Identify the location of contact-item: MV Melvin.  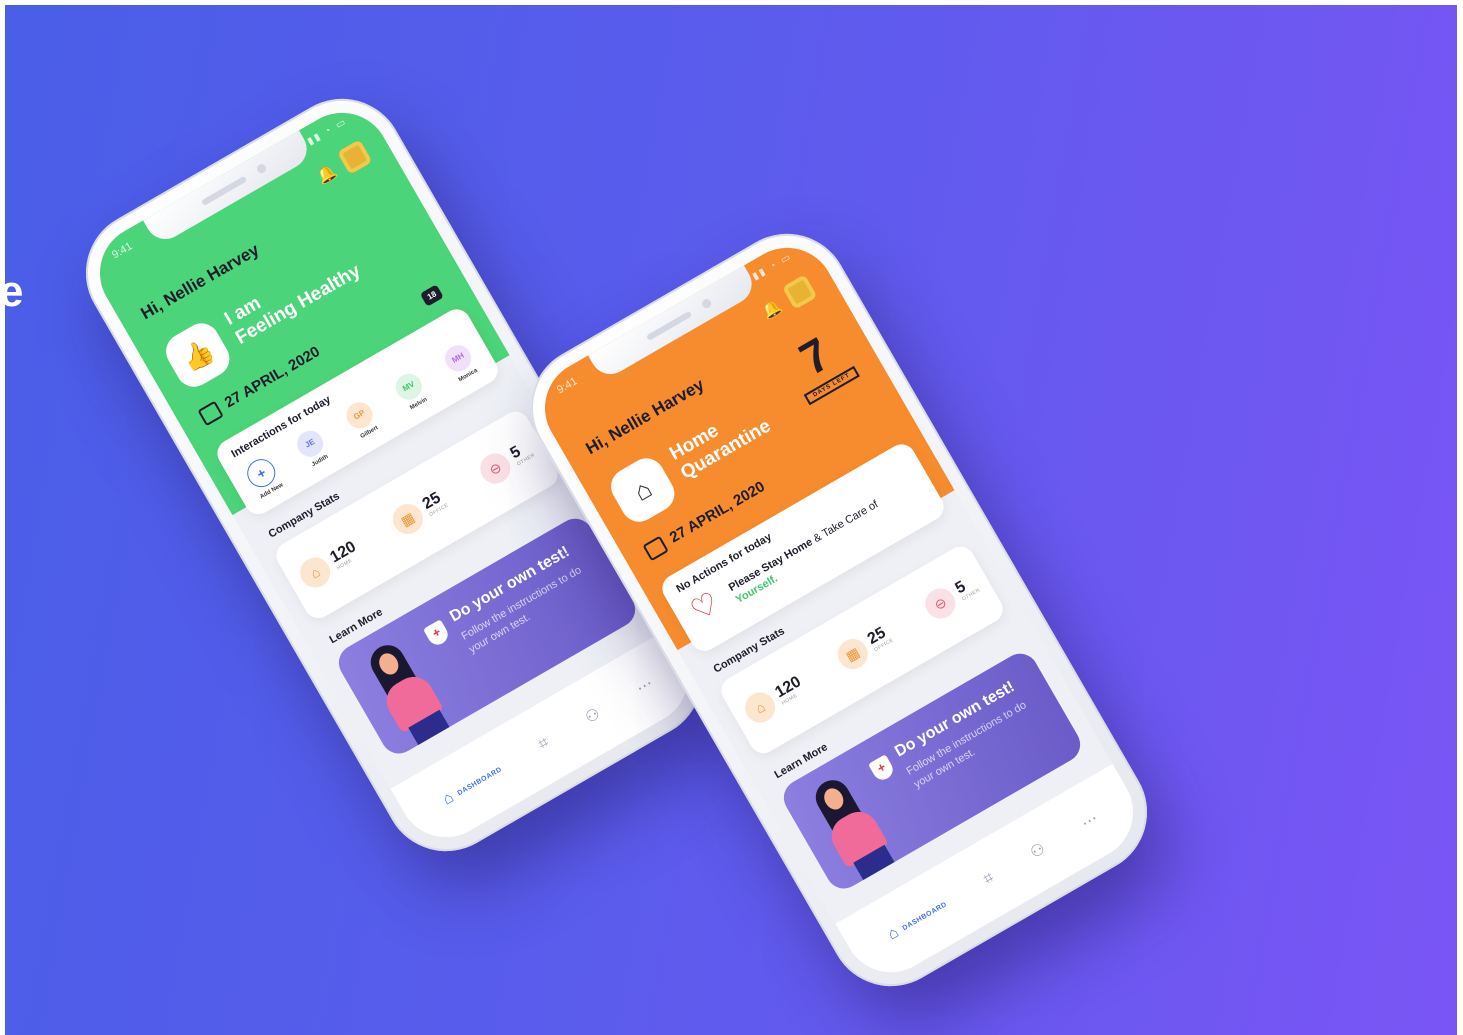
(412, 391).